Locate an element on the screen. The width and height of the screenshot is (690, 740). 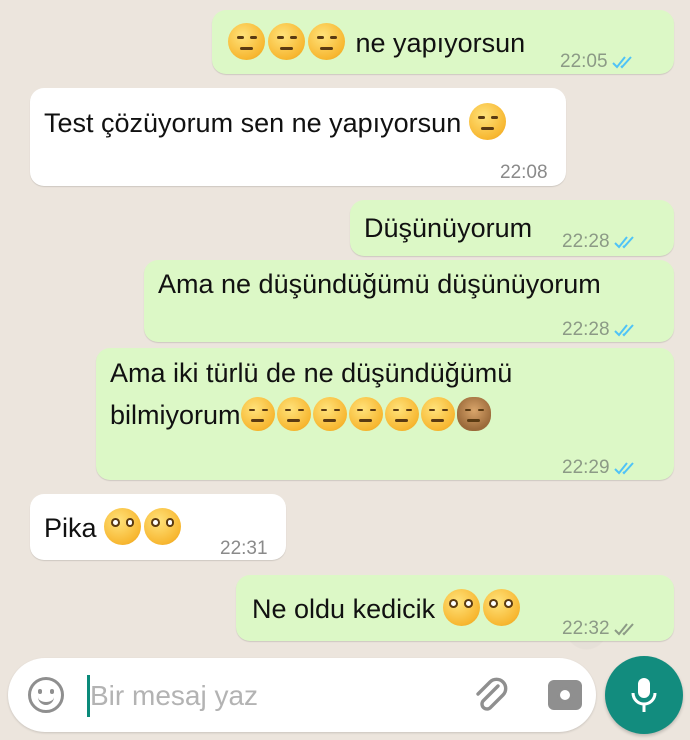
message-text: Test çözüyorum sen ne yapıyorsun is located at coordinates (253, 123).